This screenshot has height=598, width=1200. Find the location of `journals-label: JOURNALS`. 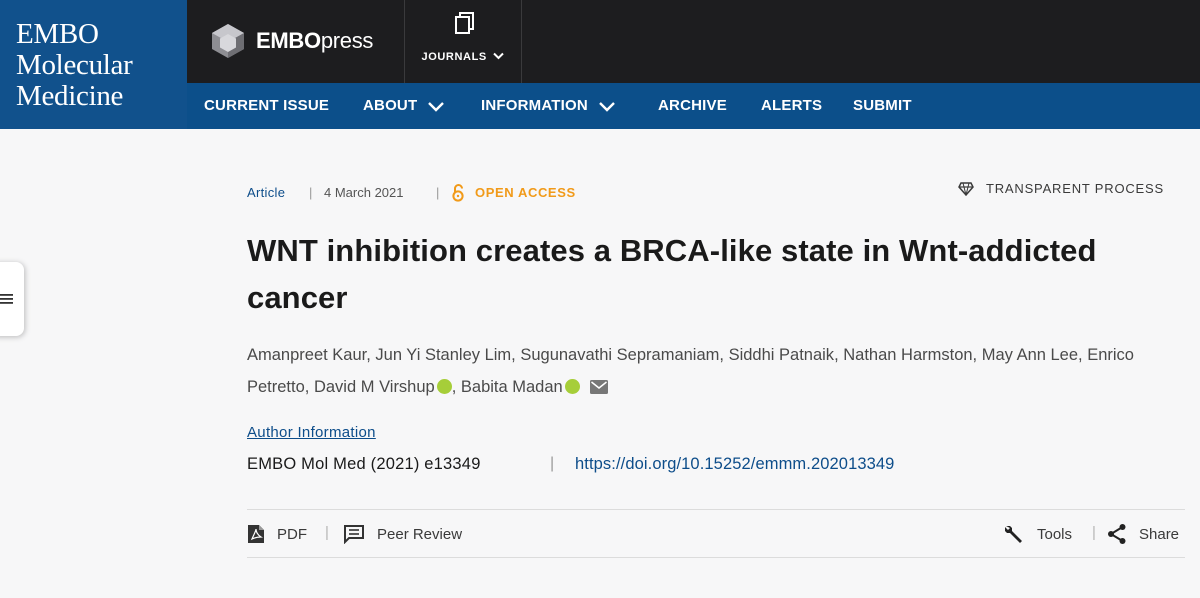

journals-label: JOURNALS is located at coordinates (463, 57).